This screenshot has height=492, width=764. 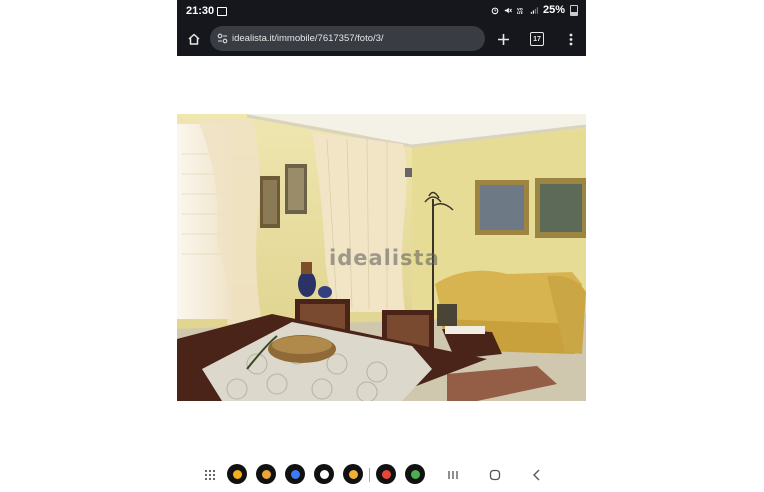 I want to click on watermark-text: idealista, so click(x=384, y=258).